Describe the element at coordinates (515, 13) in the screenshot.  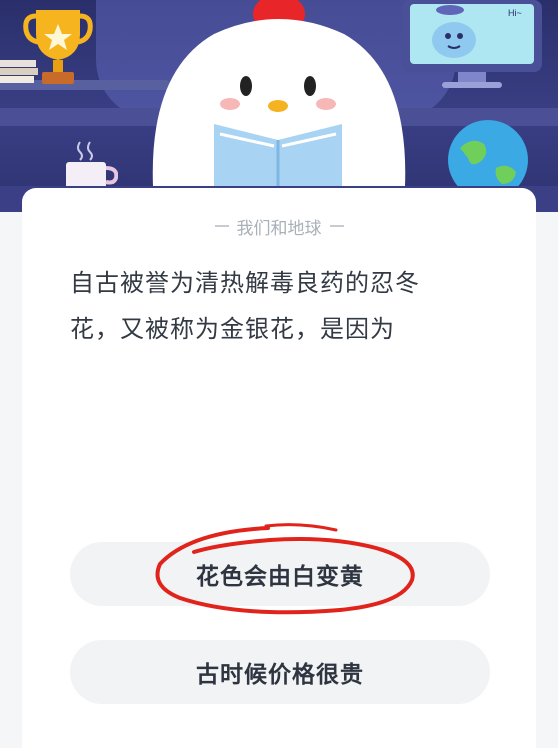
I see `monitor-greeting: Hi~` at that location.